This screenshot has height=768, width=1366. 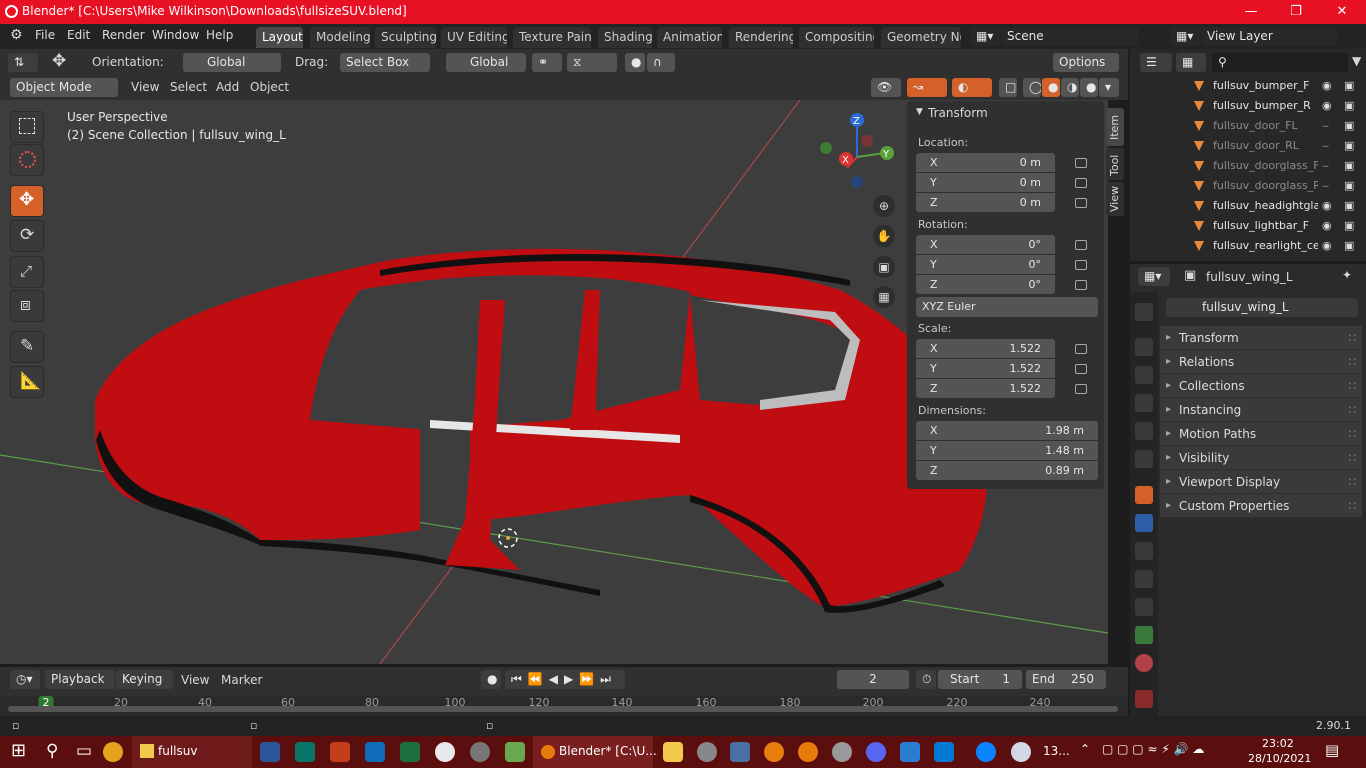 What do you see at coordinates (27, 272) in the screenshot?
I see `scale-tool: ⤢` at bounding box center [27, 272].